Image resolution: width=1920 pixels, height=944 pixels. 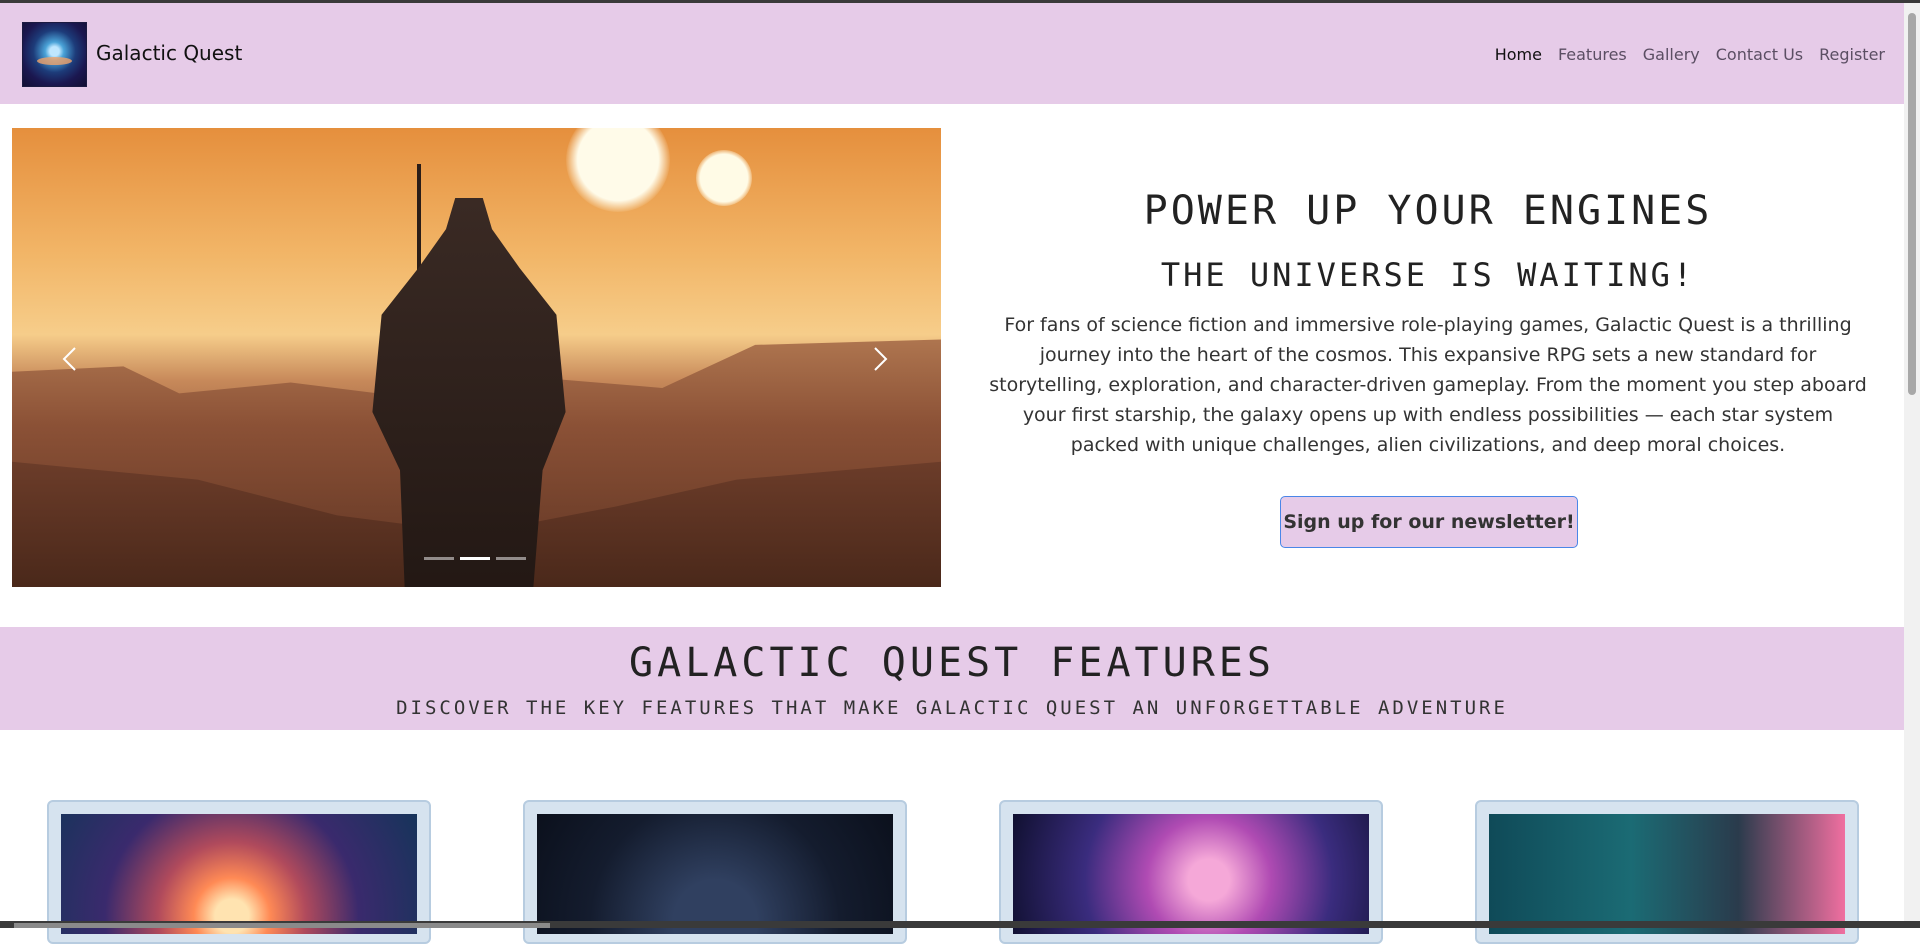 What do you see at coordinates (1518, 54) in the screenshot?
I see `nav-link-home: Home` at bounding box center [1518, 54].